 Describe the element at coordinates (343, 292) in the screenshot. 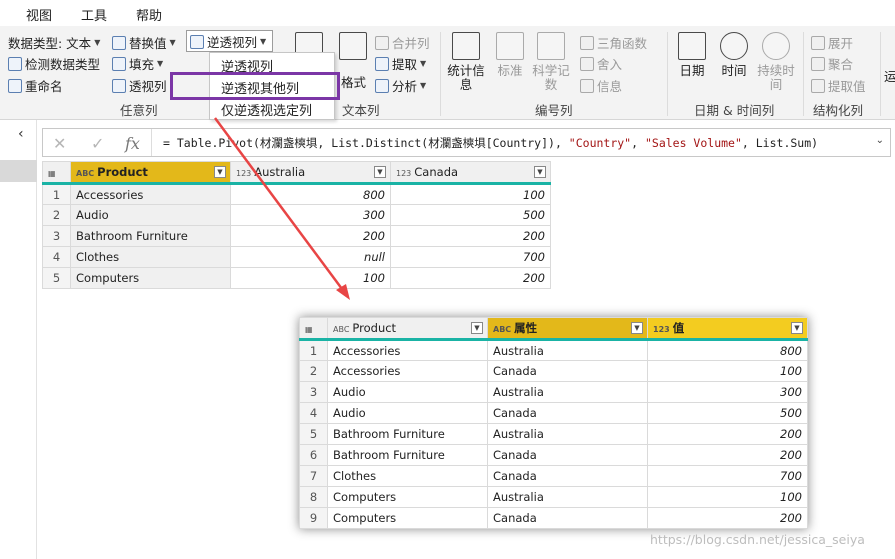

I see `arrow-head` at that location.